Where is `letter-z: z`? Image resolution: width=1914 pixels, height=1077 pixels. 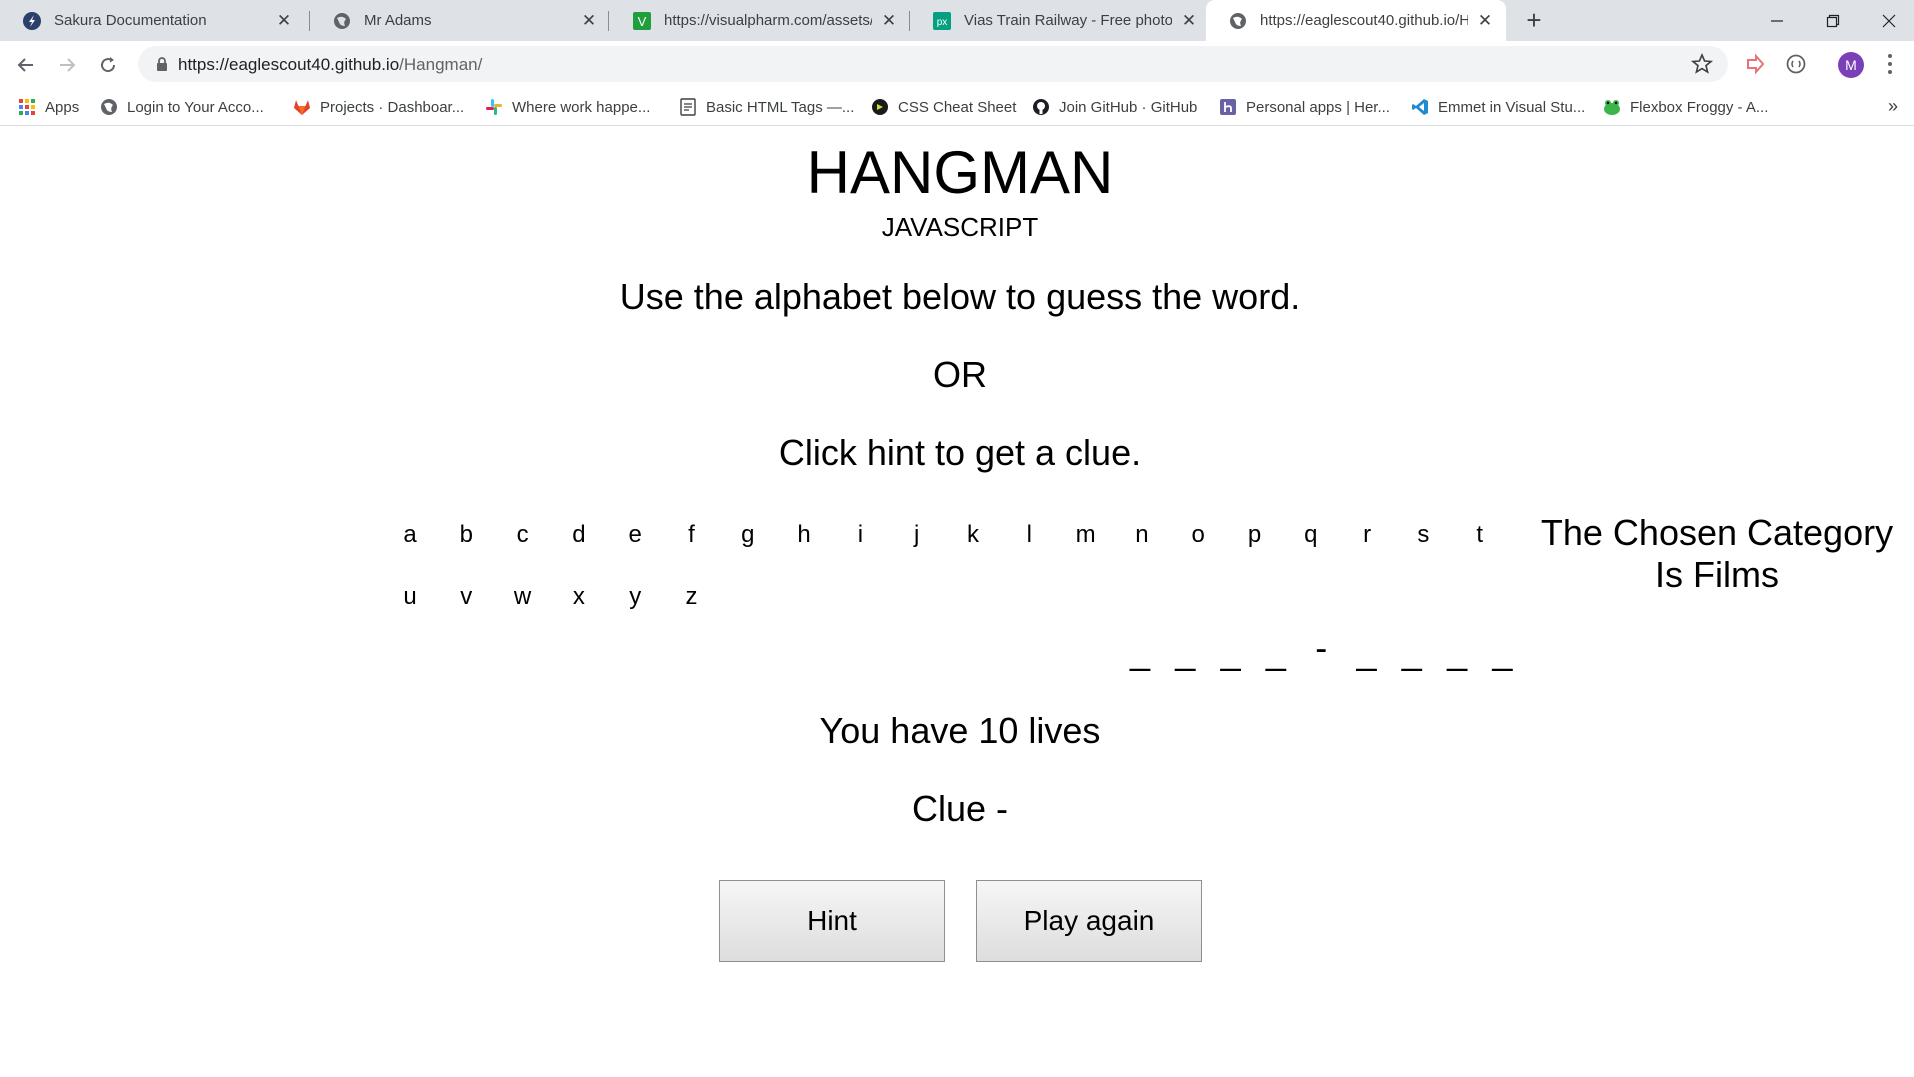 letter-z: z is located at coordinates (692, 597).